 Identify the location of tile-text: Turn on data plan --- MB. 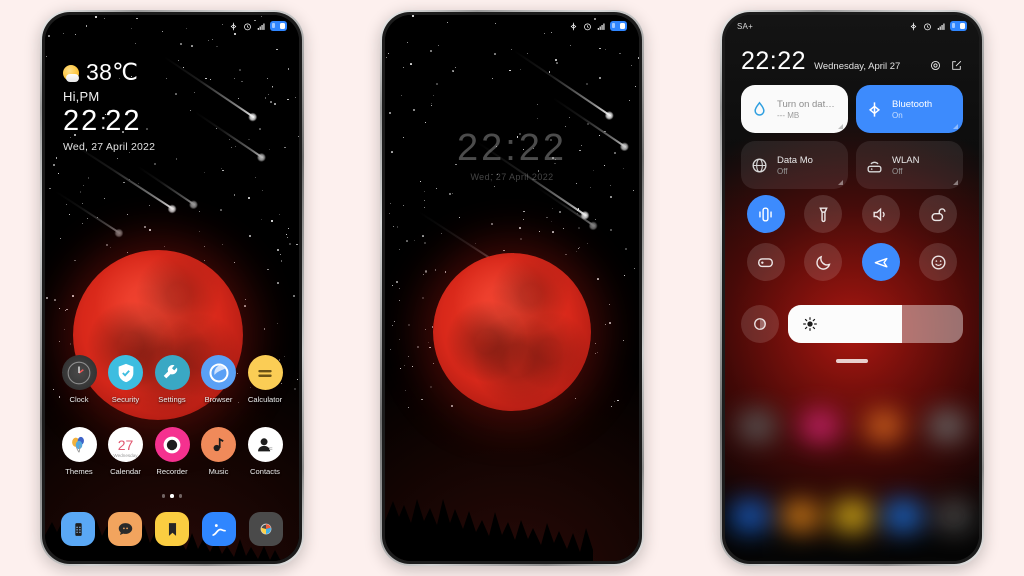
(808, 109).